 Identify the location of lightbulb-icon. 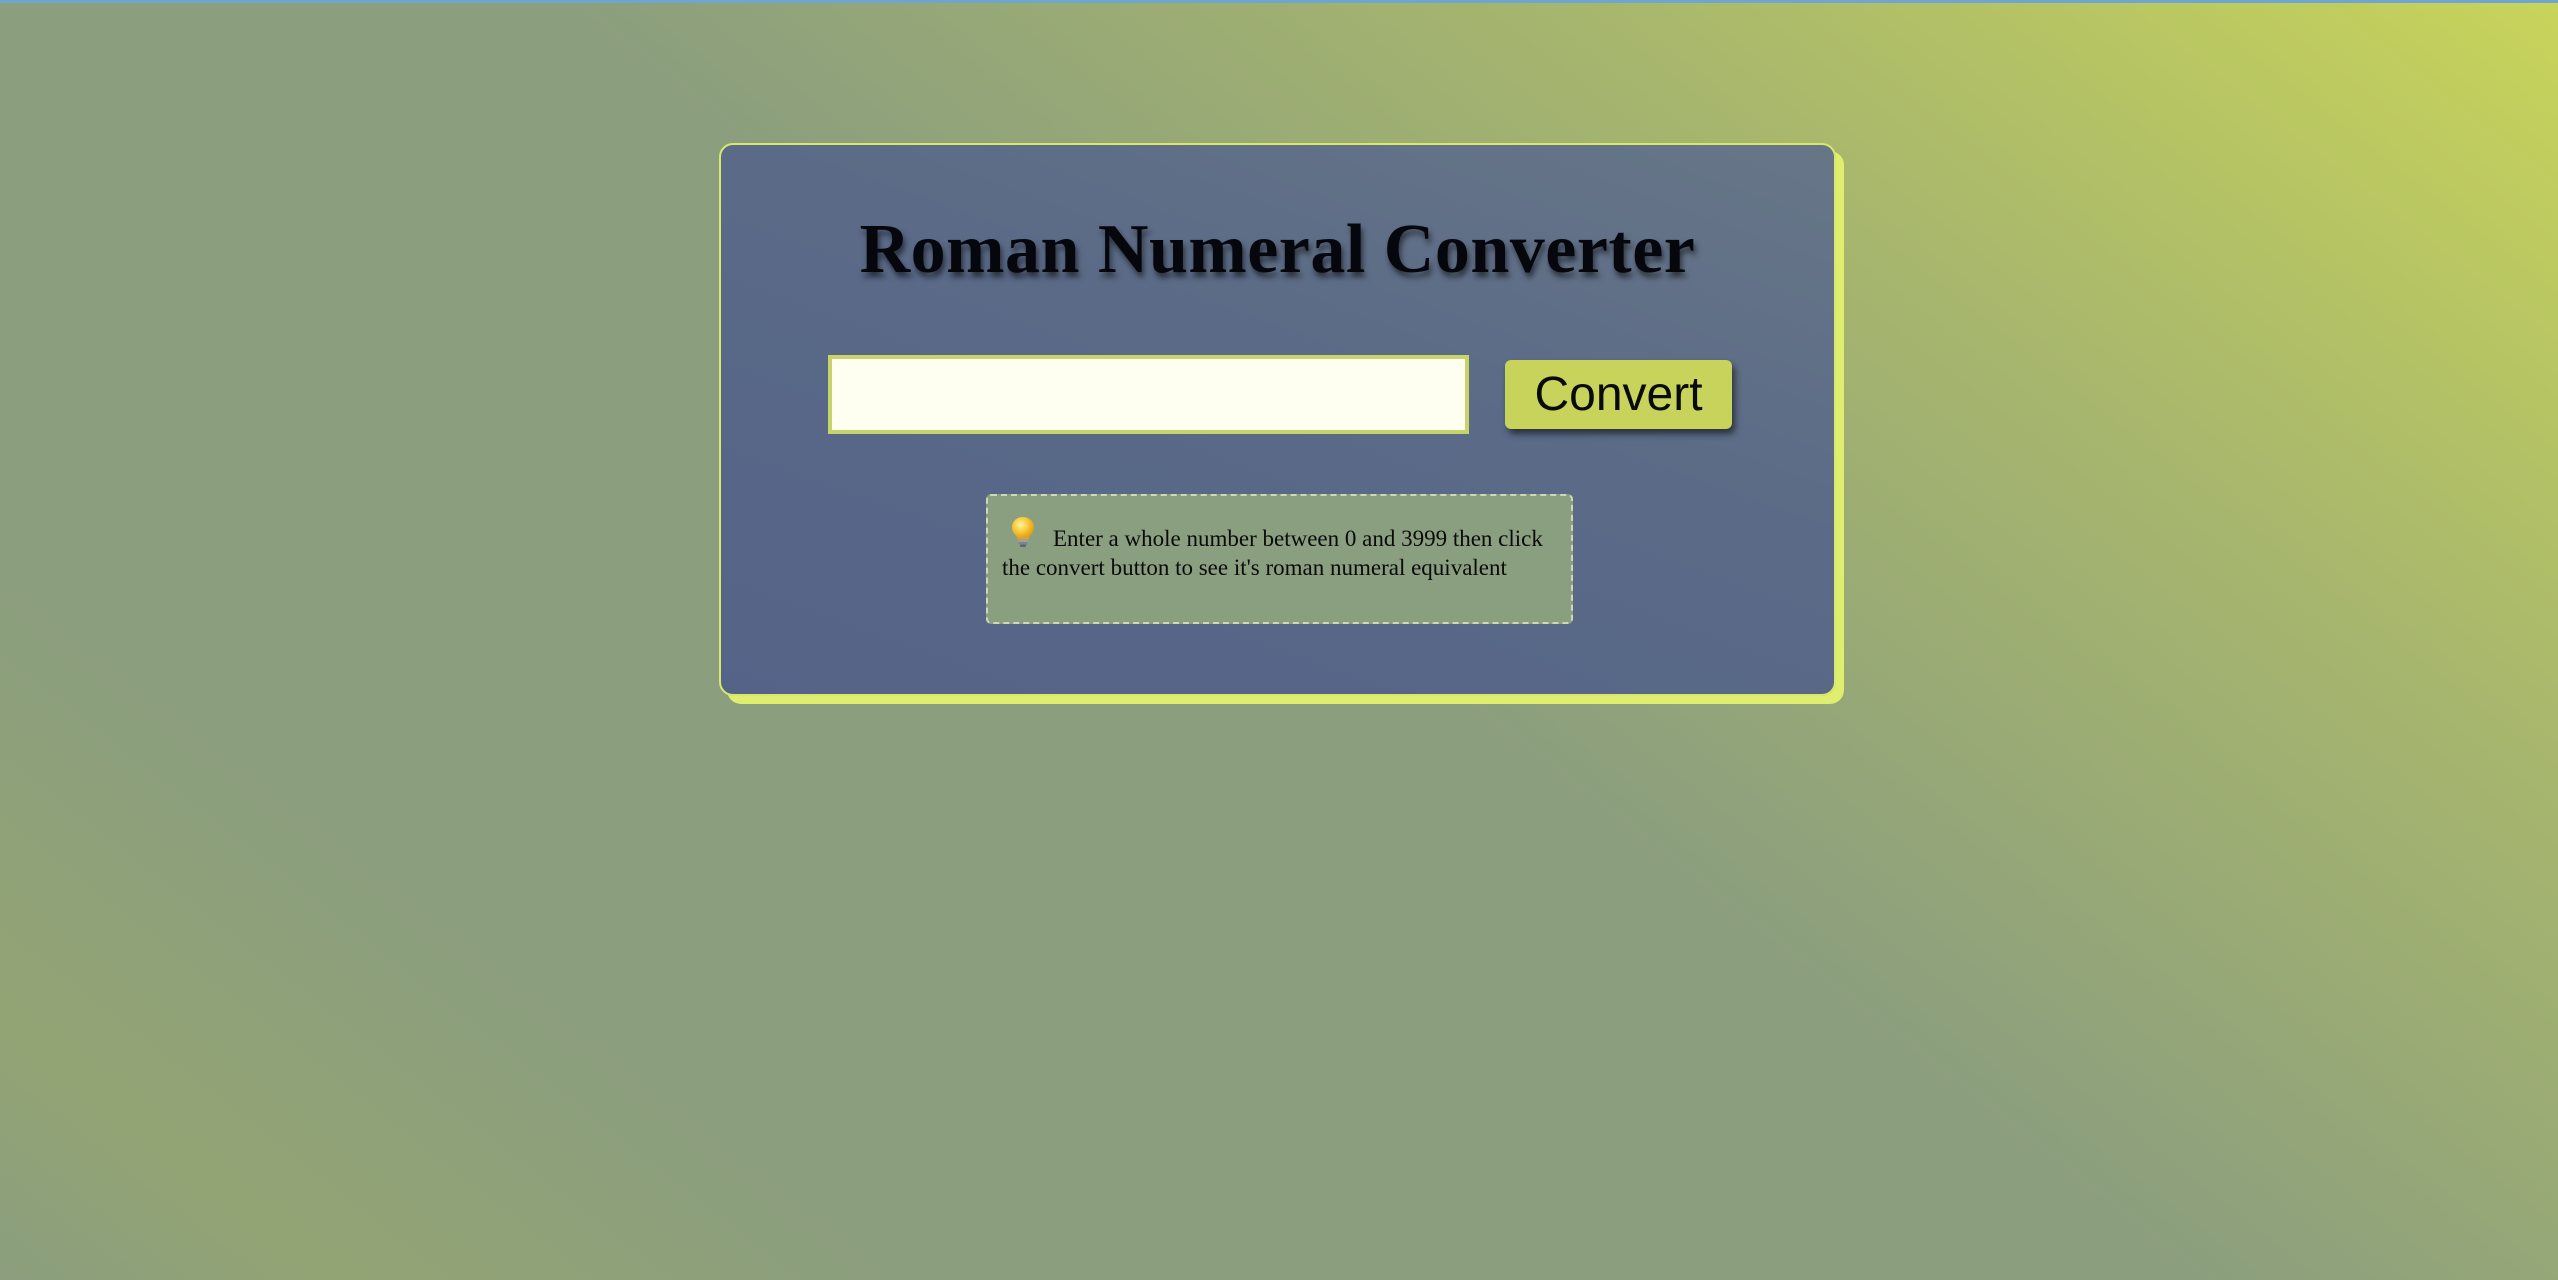
(1023, 532).